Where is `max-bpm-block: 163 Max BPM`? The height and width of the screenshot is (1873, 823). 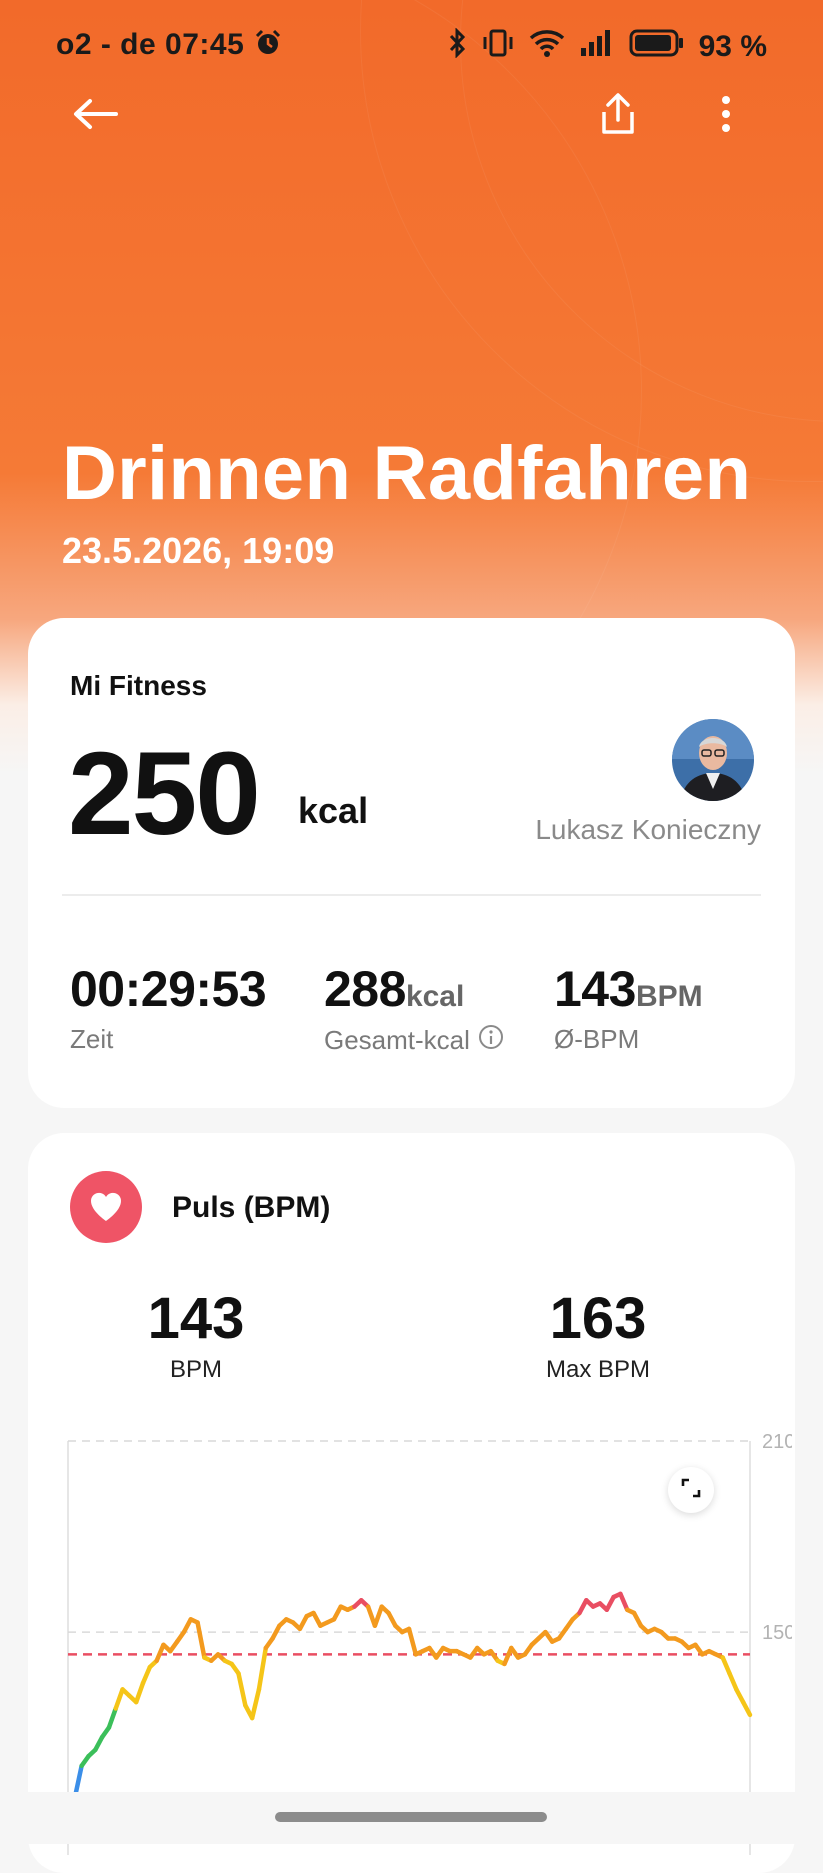 max-bpm-block: 163 Max BPM is located at coordinates (598, 1334).